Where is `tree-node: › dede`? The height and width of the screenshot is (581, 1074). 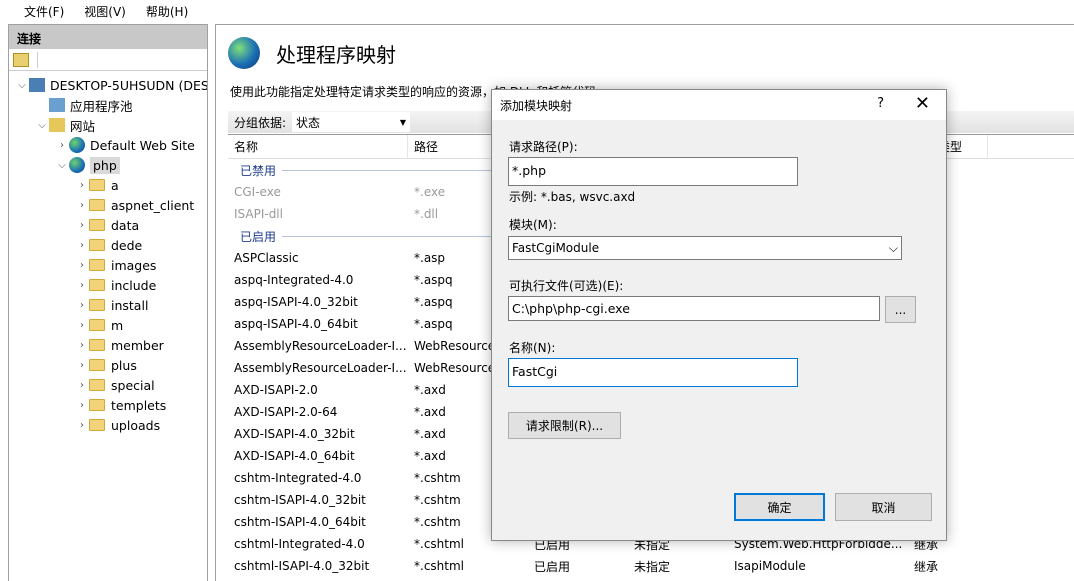 tree-node: › dede is located at coordinates (108, 245).